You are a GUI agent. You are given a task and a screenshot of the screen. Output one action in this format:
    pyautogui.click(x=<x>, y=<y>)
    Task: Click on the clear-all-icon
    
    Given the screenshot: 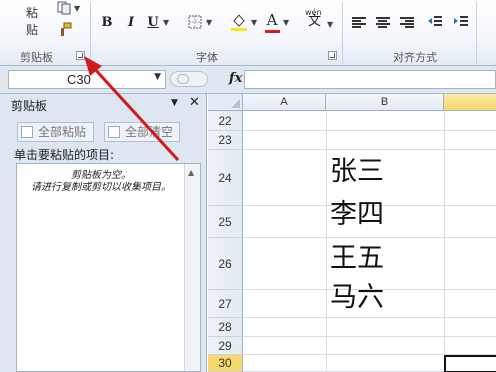 What is the action you would take?
    pyautogui.click(x=114, y=132)
    